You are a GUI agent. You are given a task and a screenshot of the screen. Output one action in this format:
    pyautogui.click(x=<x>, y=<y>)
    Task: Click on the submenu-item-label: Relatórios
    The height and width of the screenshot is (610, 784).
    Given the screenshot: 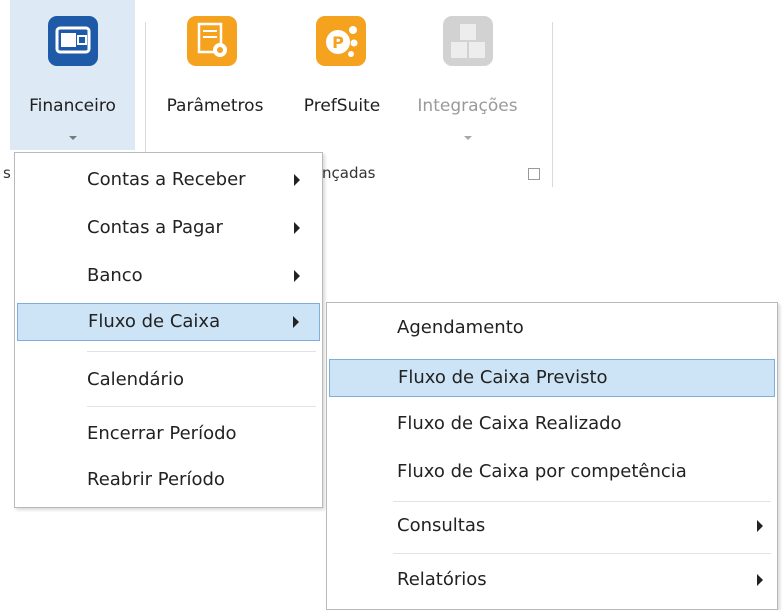 What is the action you would take?
    pyautogui.click(x=442, y=579)
    